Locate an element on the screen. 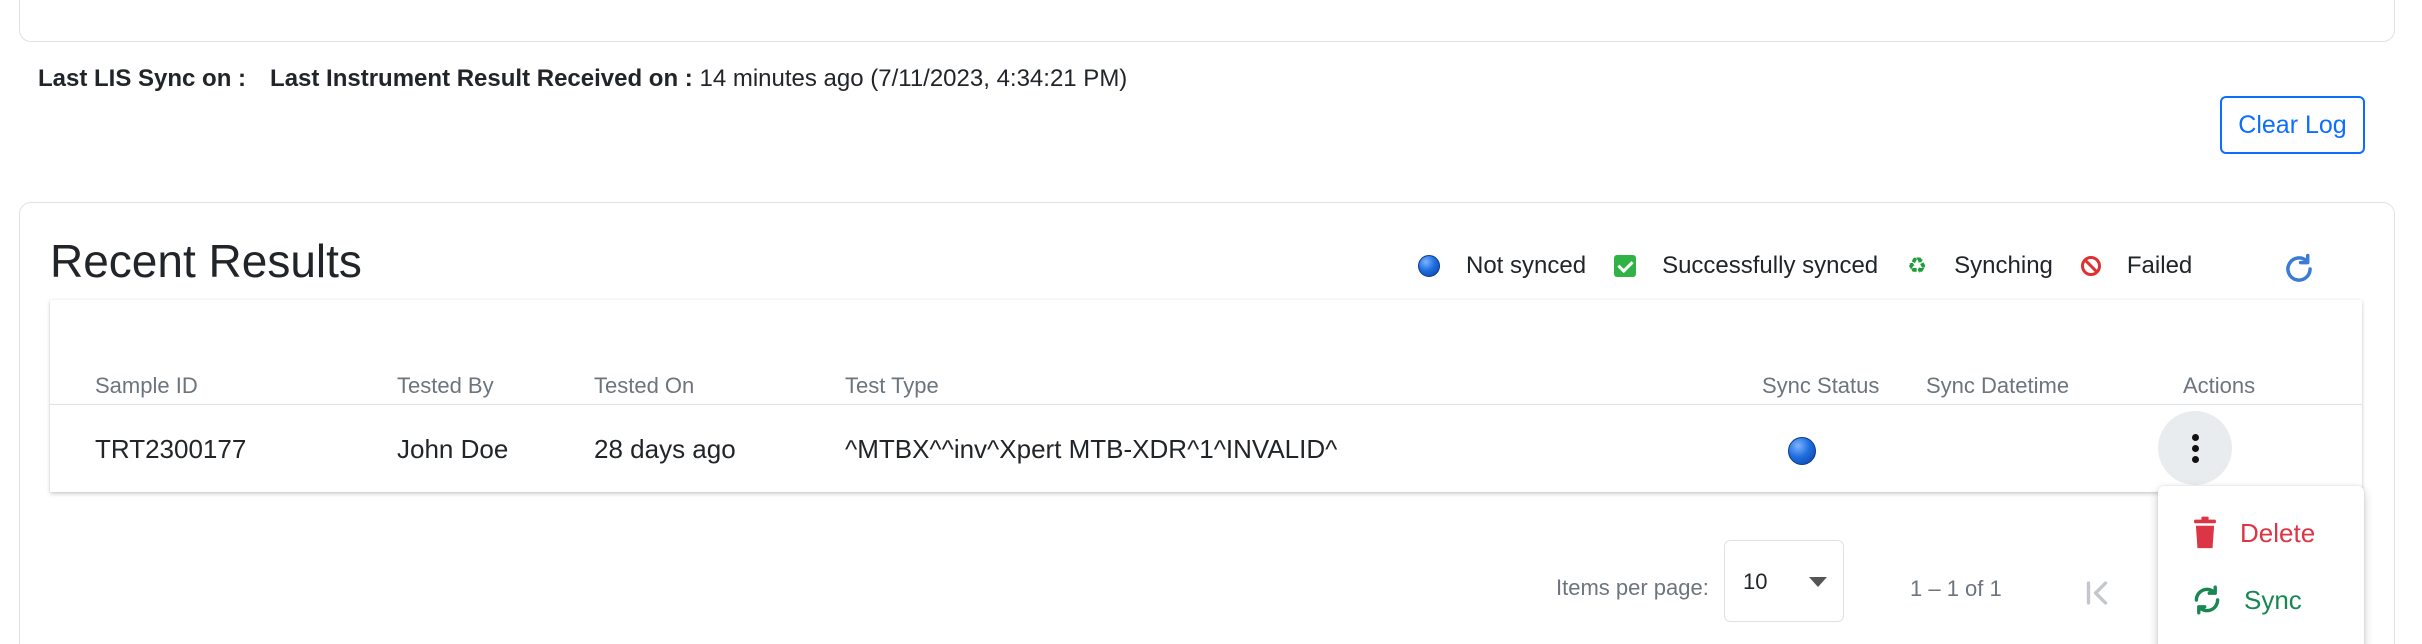 The height and width of the screenshot is (644, 2422). page-range-label: 1 – 1 of 1 is located at coordinates (1956, 588).